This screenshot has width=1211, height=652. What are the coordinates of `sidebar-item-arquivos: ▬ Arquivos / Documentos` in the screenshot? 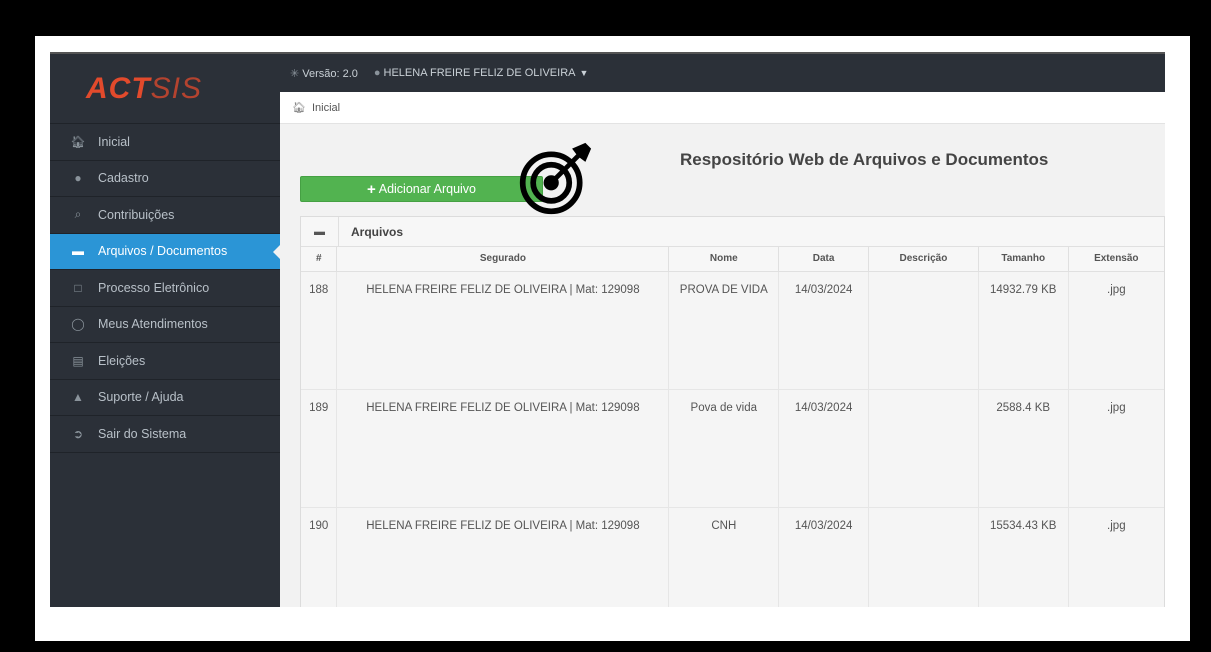 It's located at (165, 251).